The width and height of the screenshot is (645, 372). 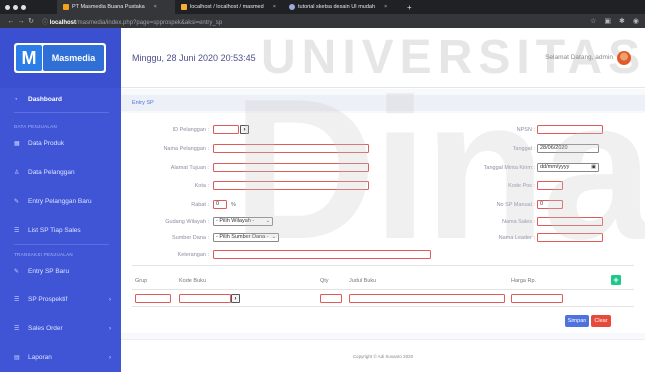 I want to click on back-icon: ←, so click(x=11, y=21).